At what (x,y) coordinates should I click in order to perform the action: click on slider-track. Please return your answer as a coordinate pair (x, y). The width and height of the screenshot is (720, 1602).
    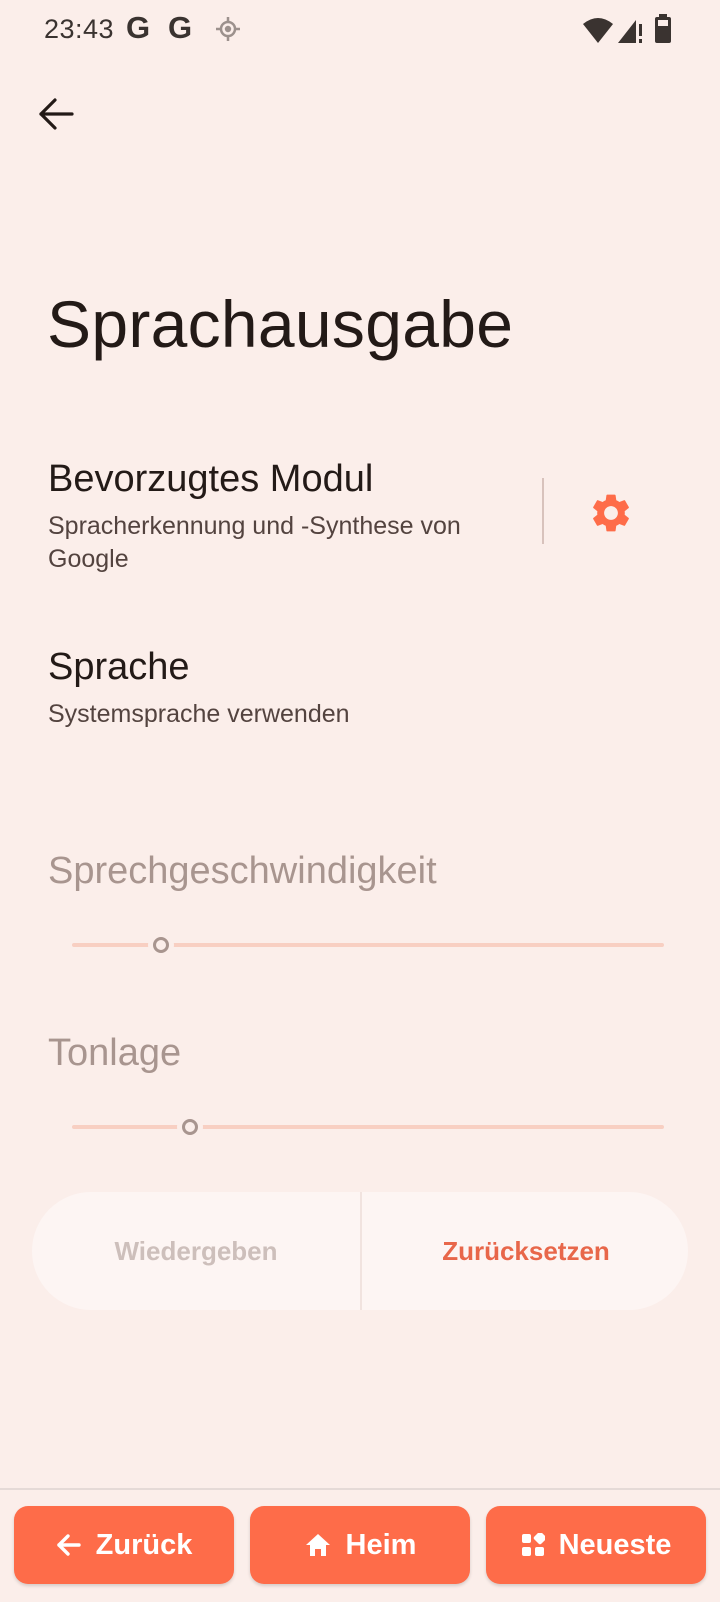
    Looking at the image, I should click on (368, 1127).